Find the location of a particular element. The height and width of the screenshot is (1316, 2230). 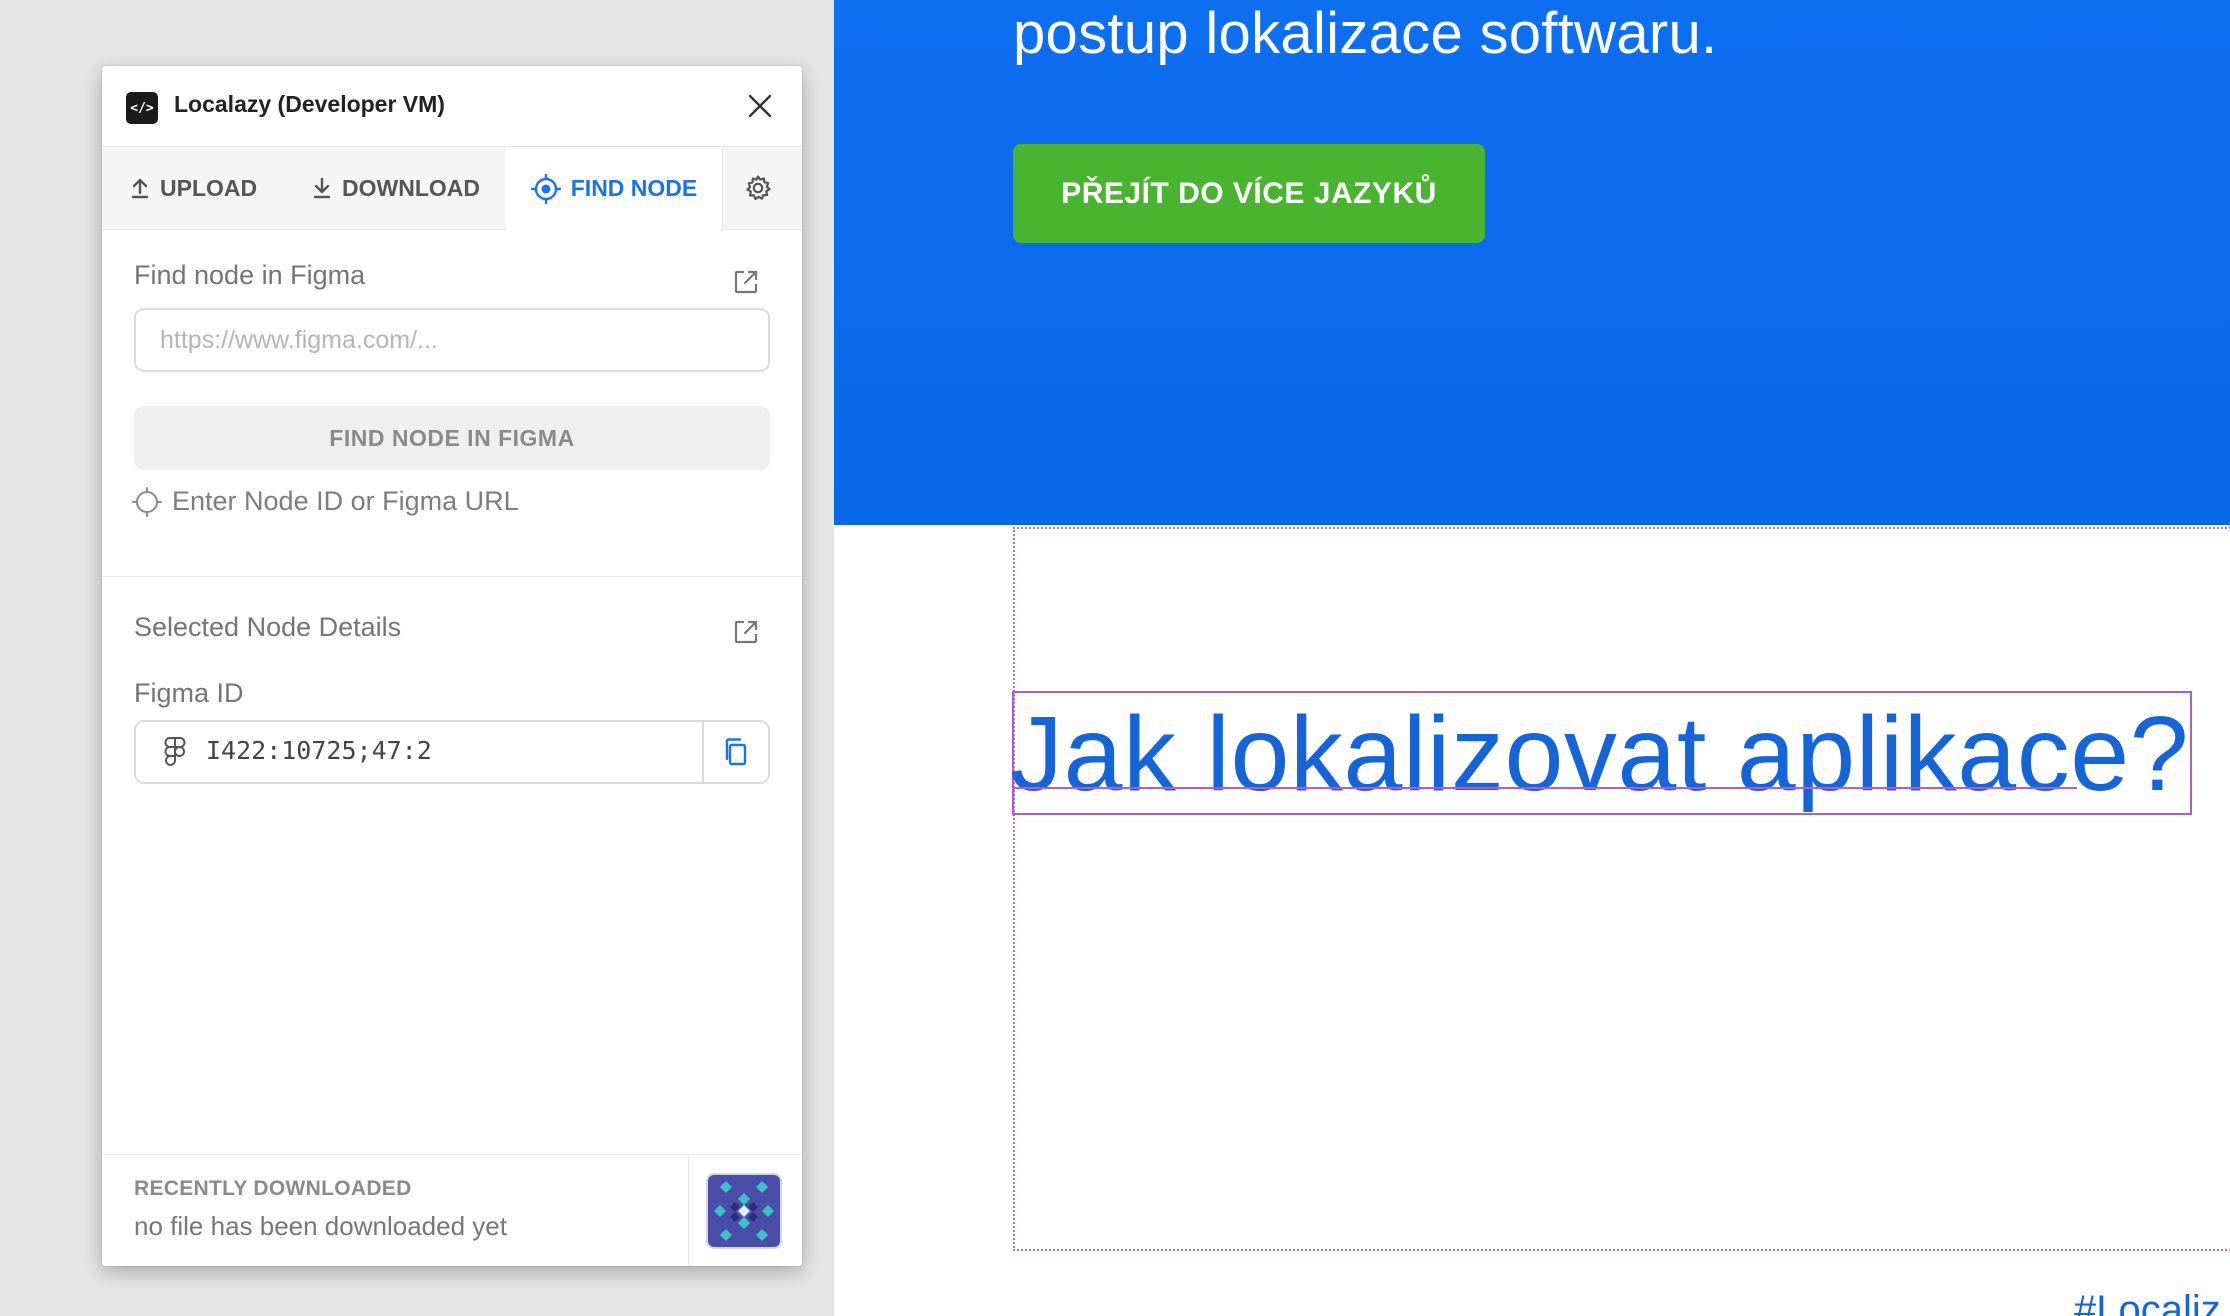

figma-id-value: I422:10725;47:2 is located at coordinates (319, 750).